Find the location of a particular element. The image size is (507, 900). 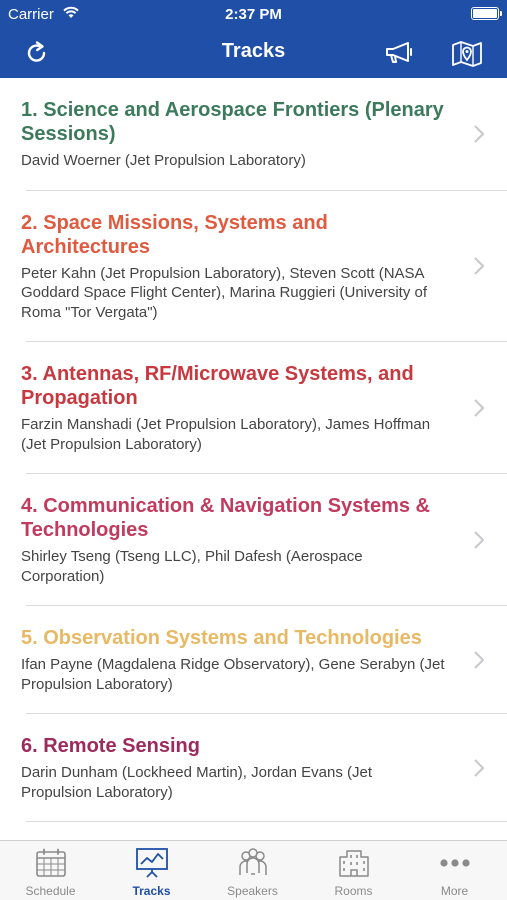

track-title: 5. Observation Systems and Technologies is located at coordinates (221, 638).